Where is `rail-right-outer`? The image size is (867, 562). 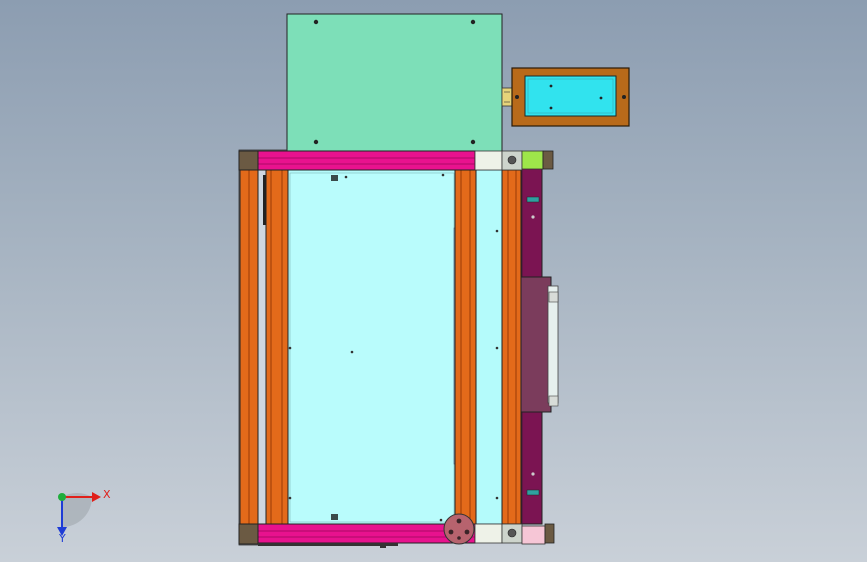
rail-right-outer is located at coordinates (511, 347).